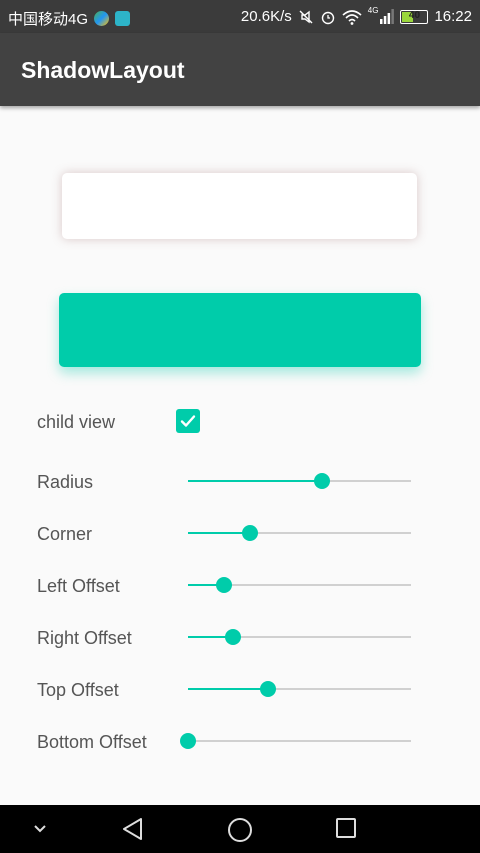 The height and width of the screenshot is (853, 480). I want to click on slider-label: Bottom Offset, so click(92, 742).